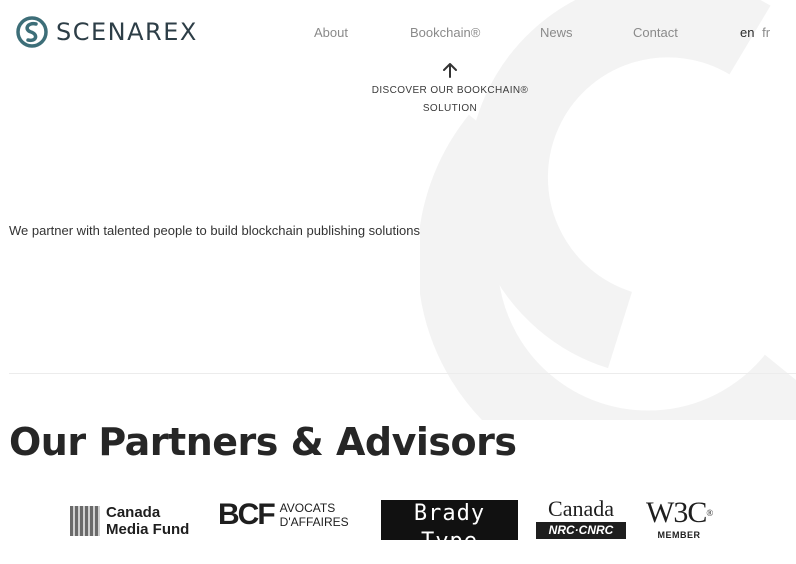  I want to click on bcf-label: AVOCATS D'AFFAIRES, so click(314, 515).